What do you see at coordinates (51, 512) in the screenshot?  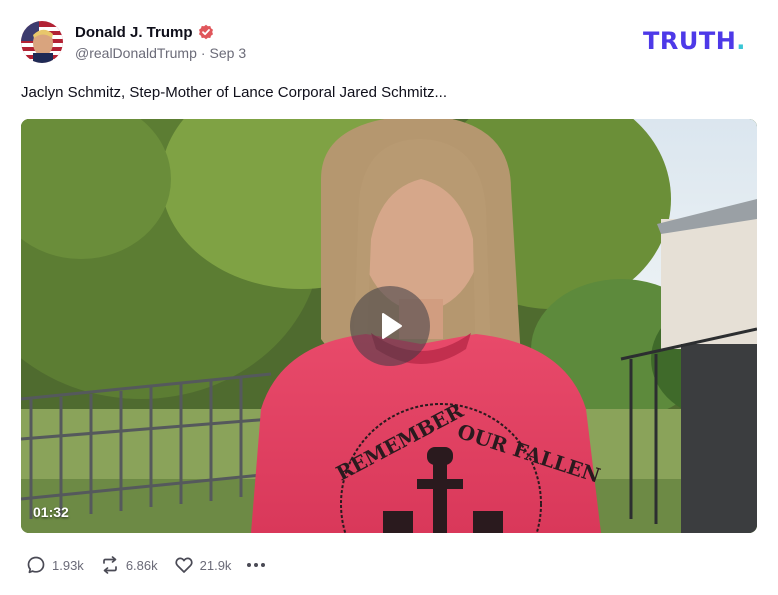 I see `video-duration: 01:32` at bounding box center [51, 512].